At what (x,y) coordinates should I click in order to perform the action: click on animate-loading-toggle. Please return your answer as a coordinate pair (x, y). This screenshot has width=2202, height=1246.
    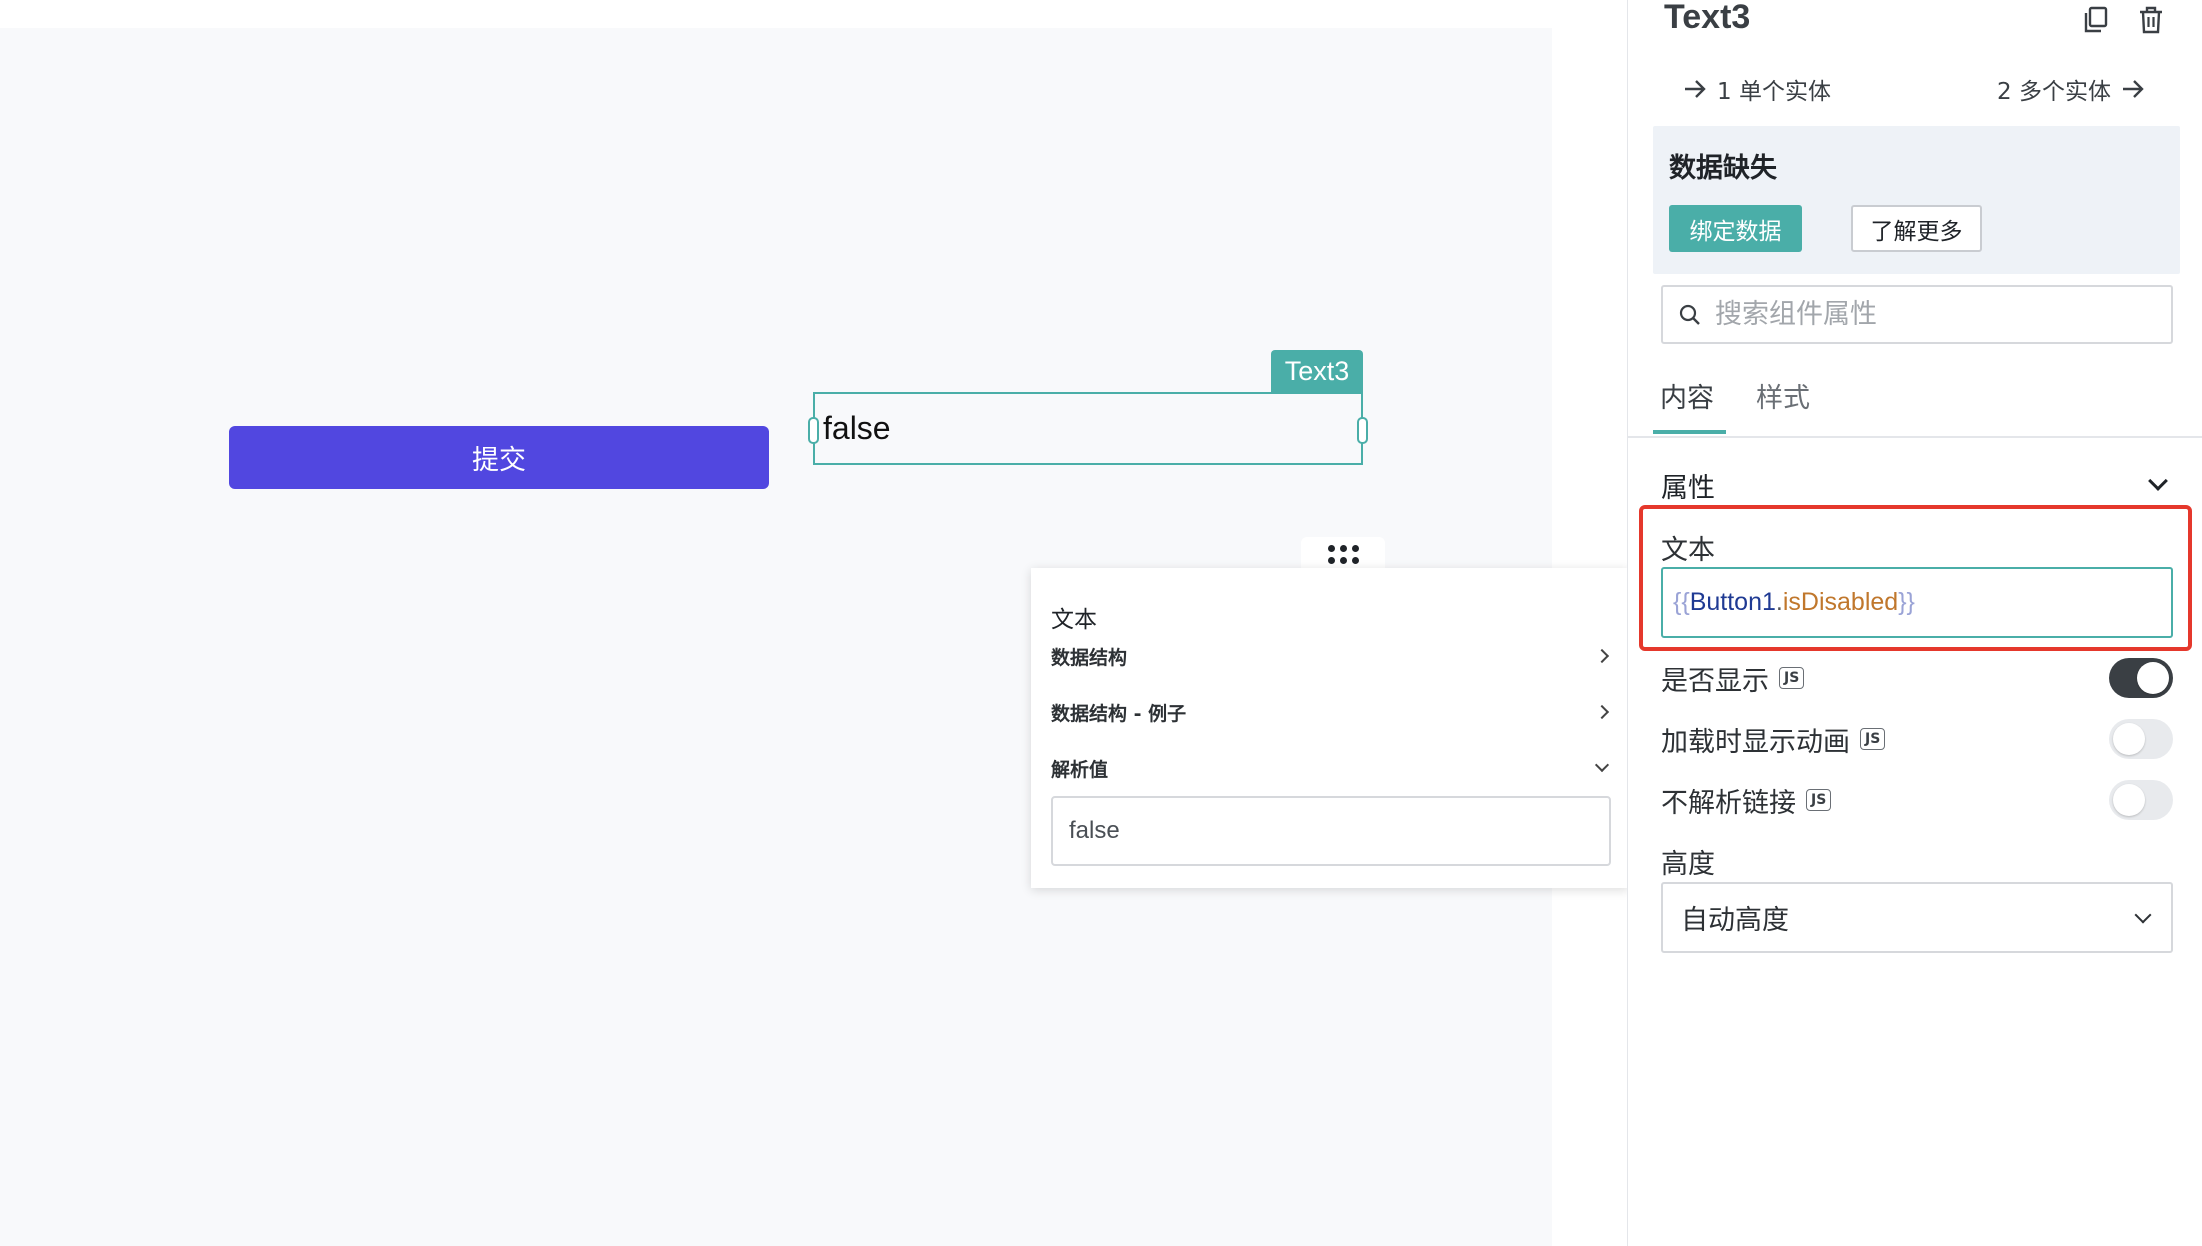
    Looking at the image, I should click on (2141, 739).